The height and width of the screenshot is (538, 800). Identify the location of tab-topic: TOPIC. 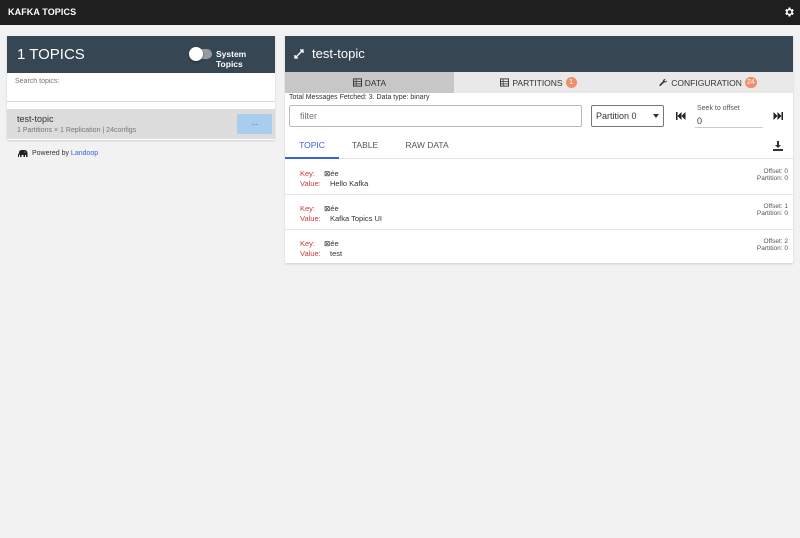
(312, 146).